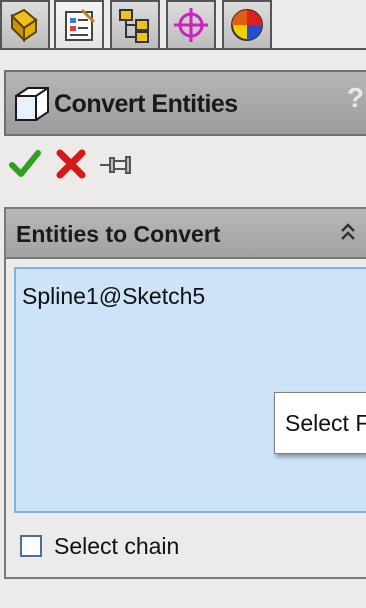 The width and height of the screenshot is (366, 608). I want to click on pushpin-icon, so click(115, 165).